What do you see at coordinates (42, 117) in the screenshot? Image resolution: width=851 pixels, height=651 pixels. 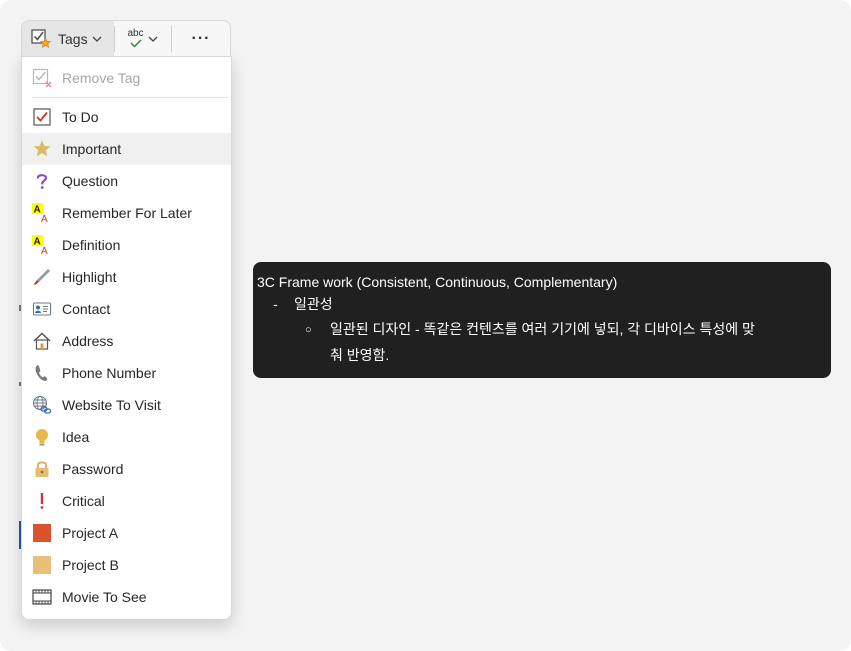 I see `checkbox-icon` at bounding box center [42, 117].